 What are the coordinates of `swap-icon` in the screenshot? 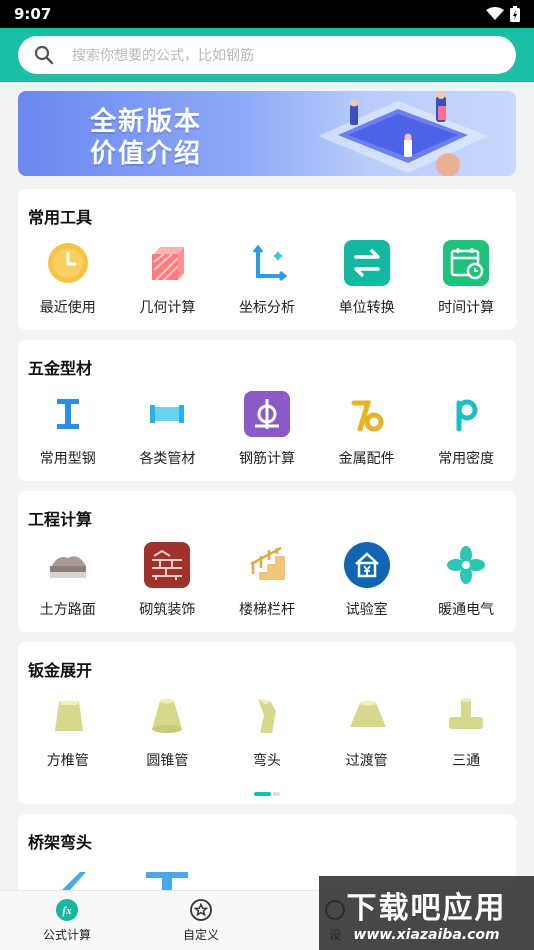 It's located at (367, 263).